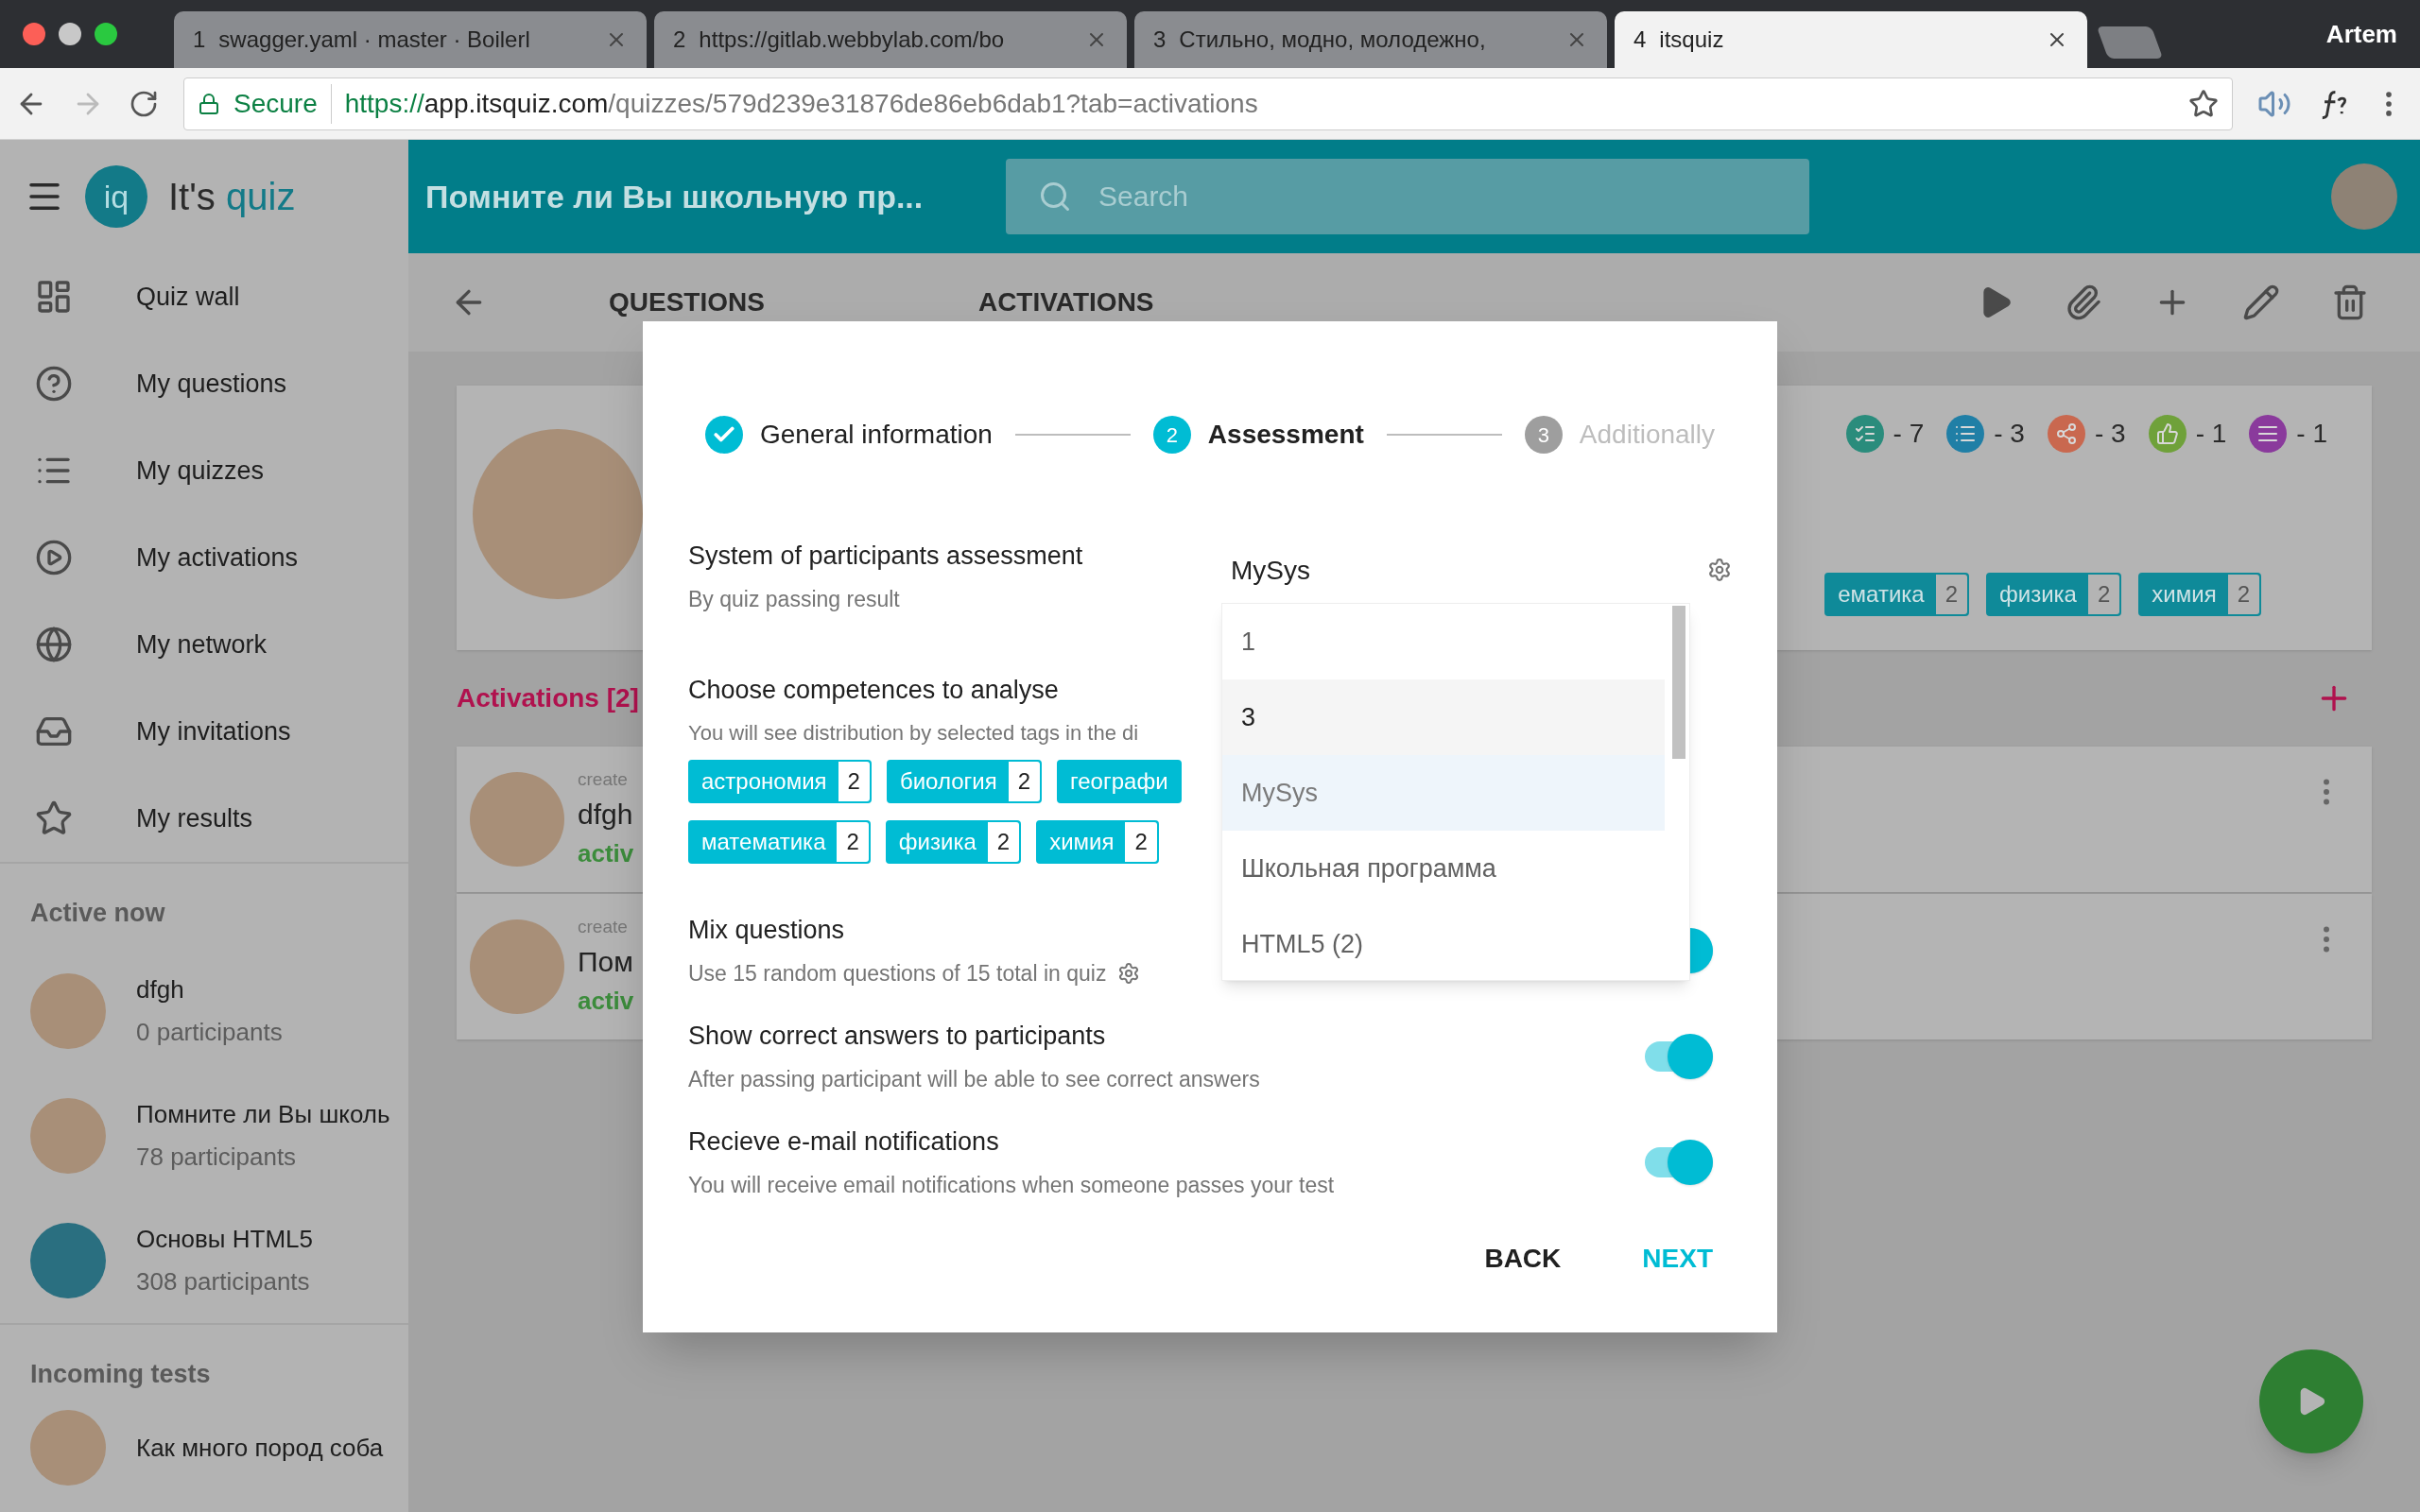  Describe the element at coordinates (116, 196) in the screenshot. I see `logo-mark: iq` at that location.